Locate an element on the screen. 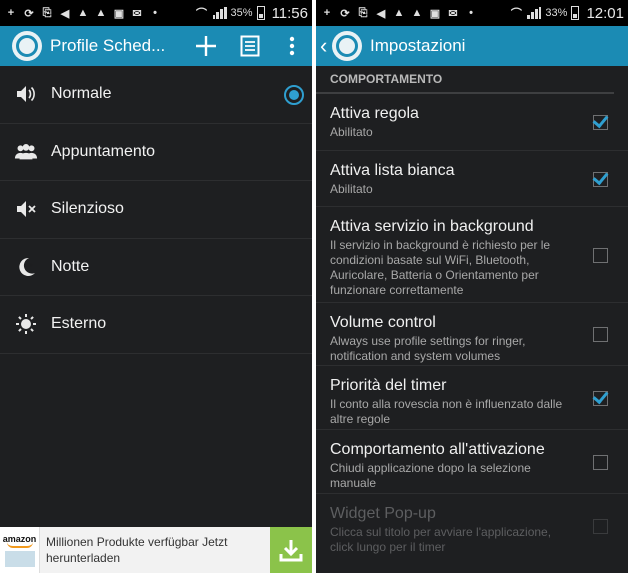 This screenshot has height=573, width=628. battery-percent: 33% is located at coordinates (556, 13).